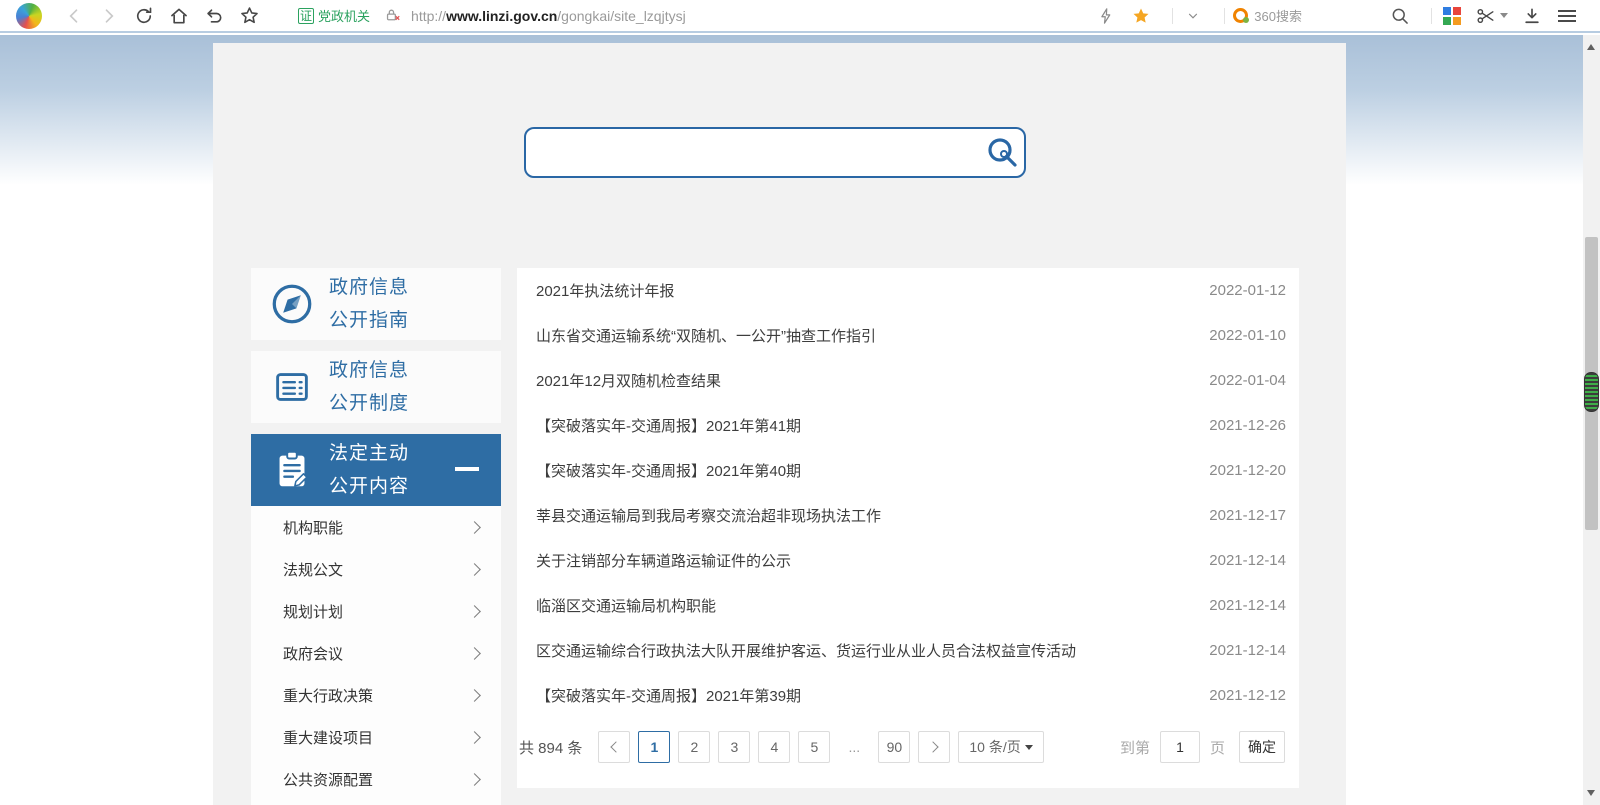 Image resolution: width=1600 pixels, height=805 pixels. Describe the element at coordinates (908, 380) in the screenshot. I see `list-item: 2021年12月双随机检查结果 2022-01-04` at that location.